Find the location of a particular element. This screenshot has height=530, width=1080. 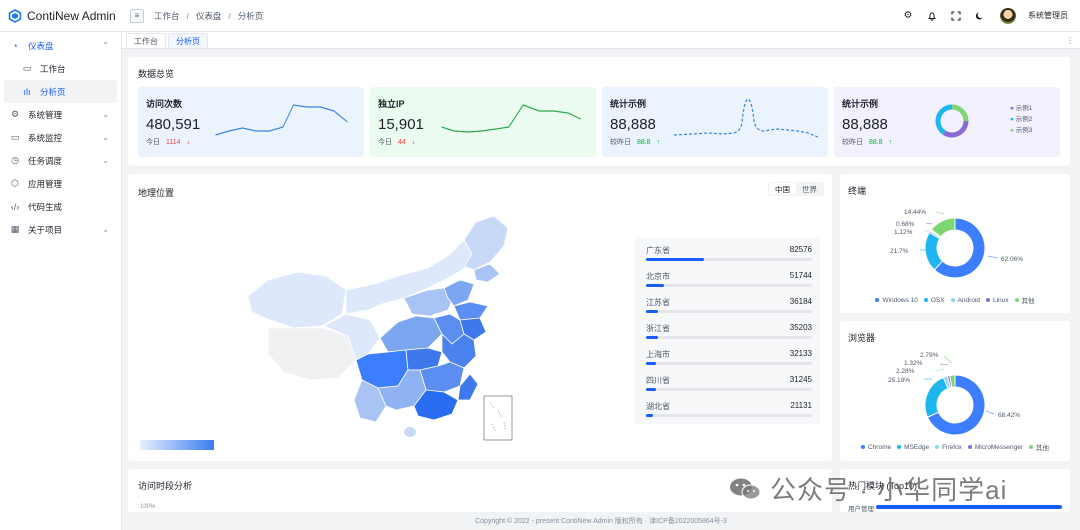

legend-item: Chrome is located at coordinates (876, 447).